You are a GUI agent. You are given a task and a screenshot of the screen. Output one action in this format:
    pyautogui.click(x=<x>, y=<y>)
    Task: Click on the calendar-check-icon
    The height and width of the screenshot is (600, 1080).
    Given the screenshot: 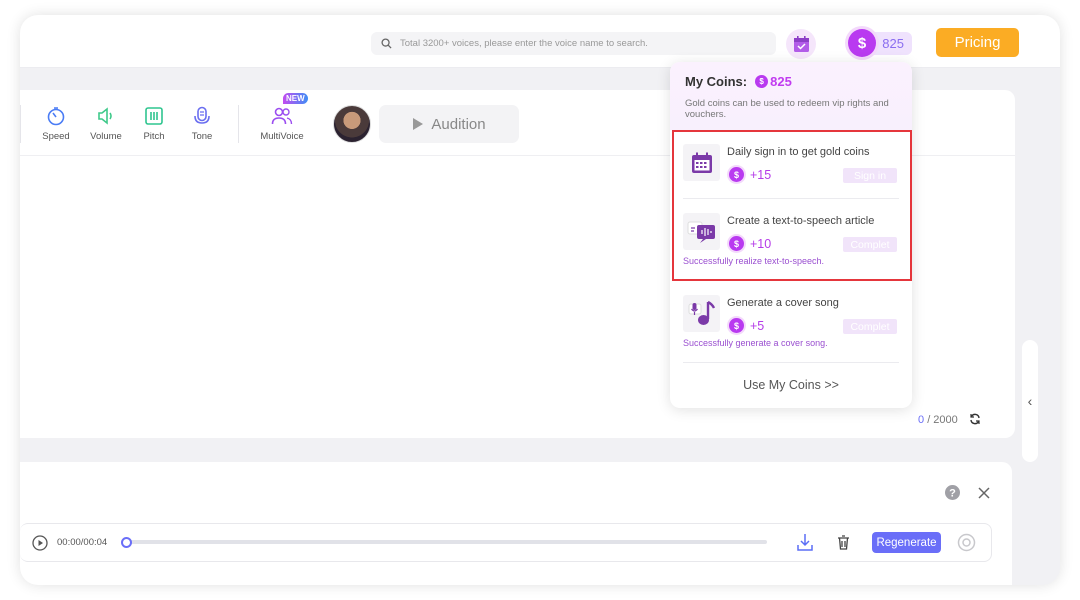 What is the action you would take?
    pyautogui.click(x=801, y=44)
    